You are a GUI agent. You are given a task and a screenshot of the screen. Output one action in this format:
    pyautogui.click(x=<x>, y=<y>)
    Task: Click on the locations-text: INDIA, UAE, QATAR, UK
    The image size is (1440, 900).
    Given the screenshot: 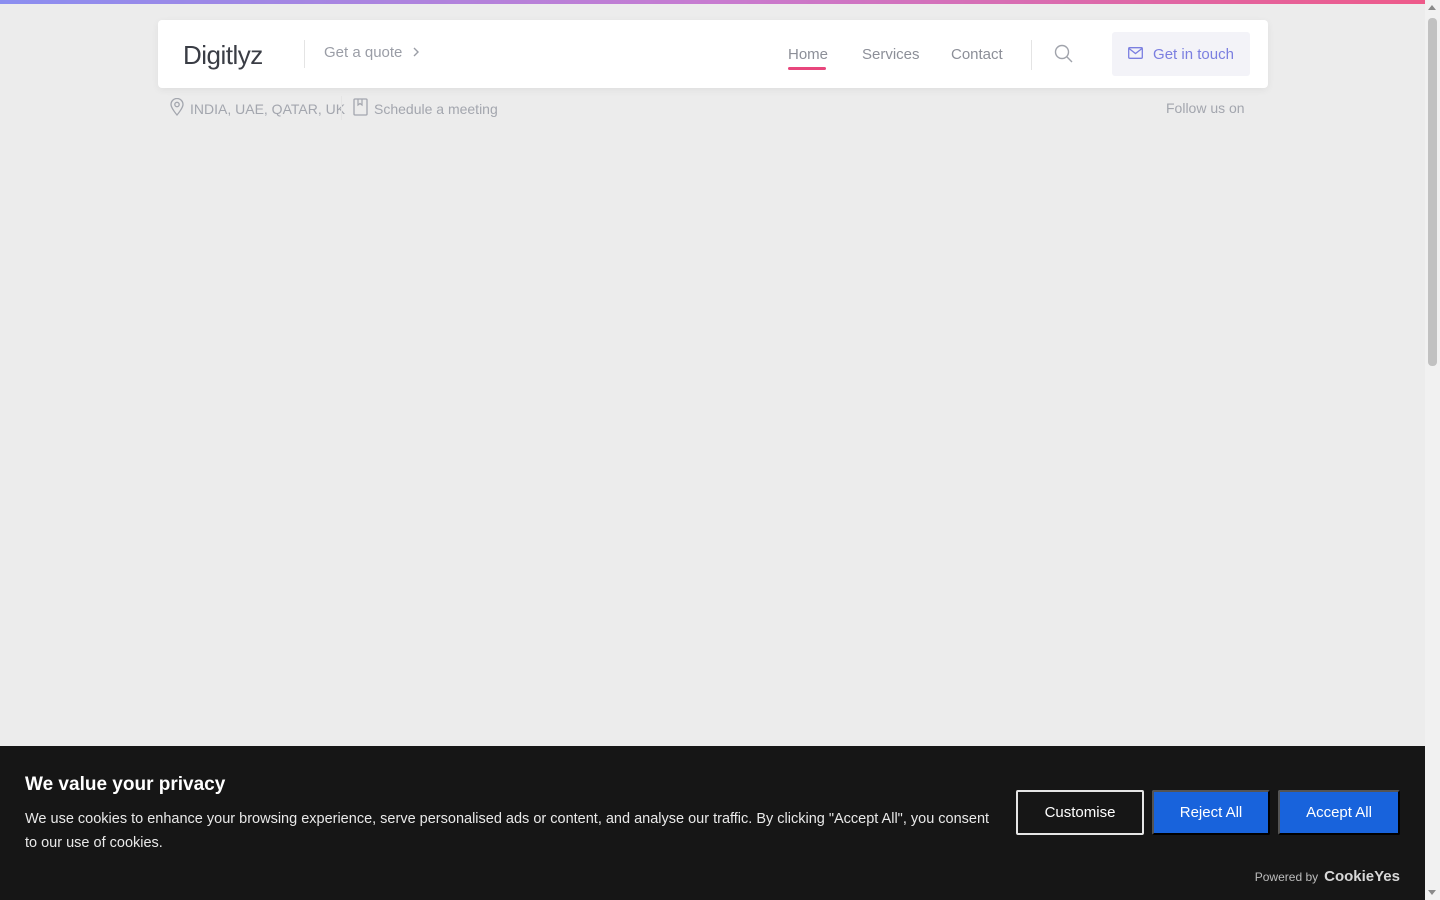 What is the action you would take?
    pyautogui.click(x=268, y=108)
    